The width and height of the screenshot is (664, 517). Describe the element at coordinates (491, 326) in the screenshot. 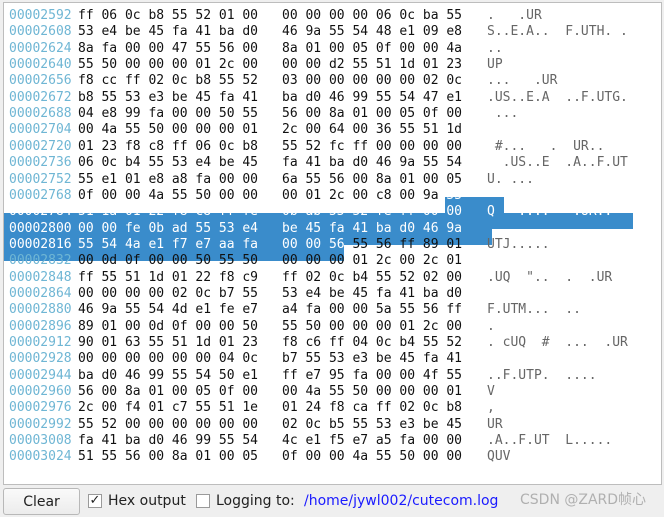

I see `row-ascii: .` at that location.